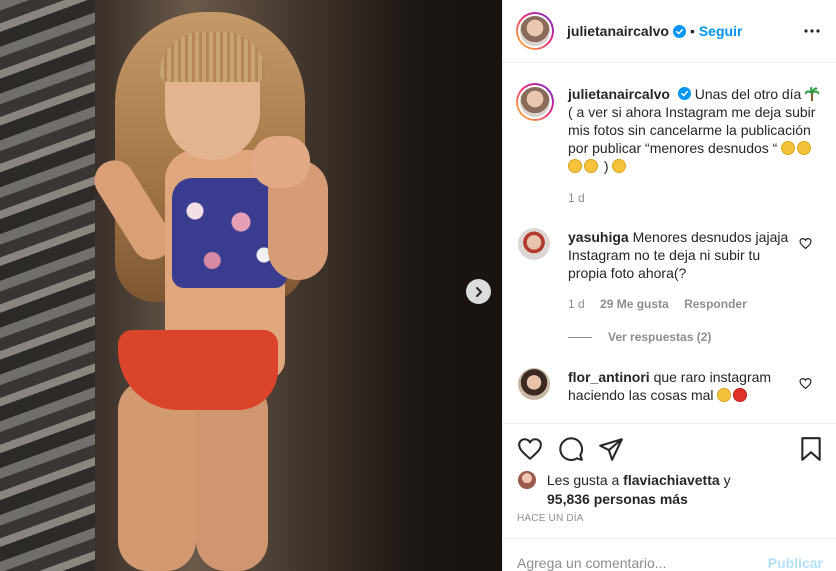 The width and height of the screenshot is (836, 571). I want to click on next-photo-button, so click(478, 291).